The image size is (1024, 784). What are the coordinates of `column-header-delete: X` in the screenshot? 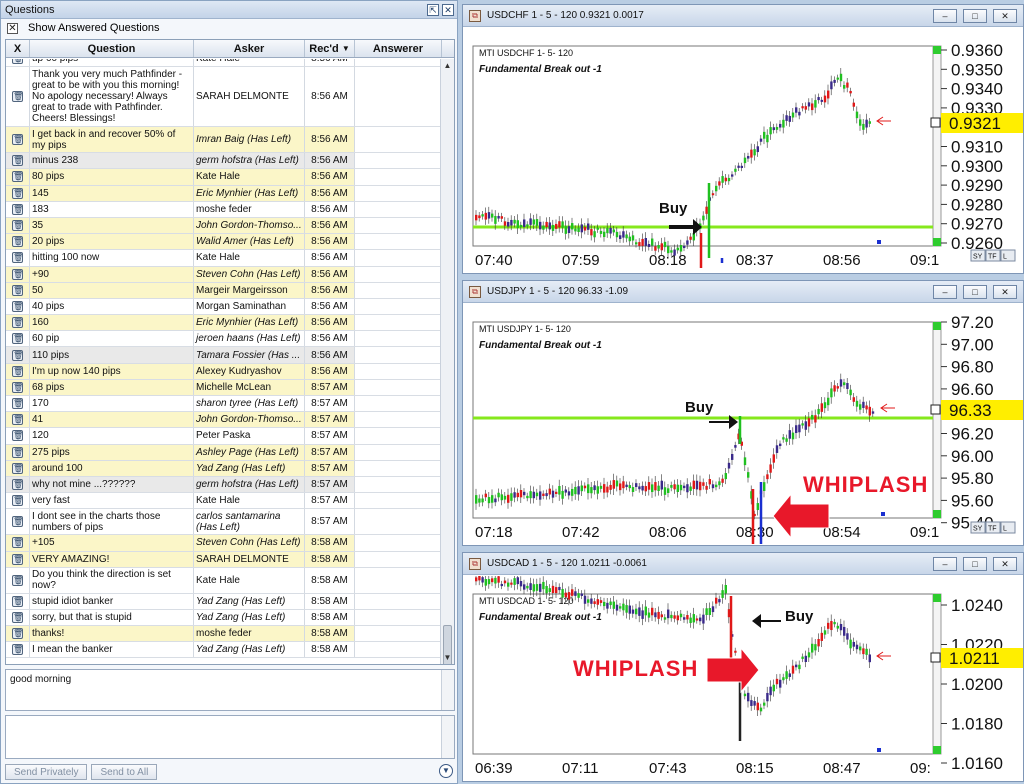 It's located at (18, 48).